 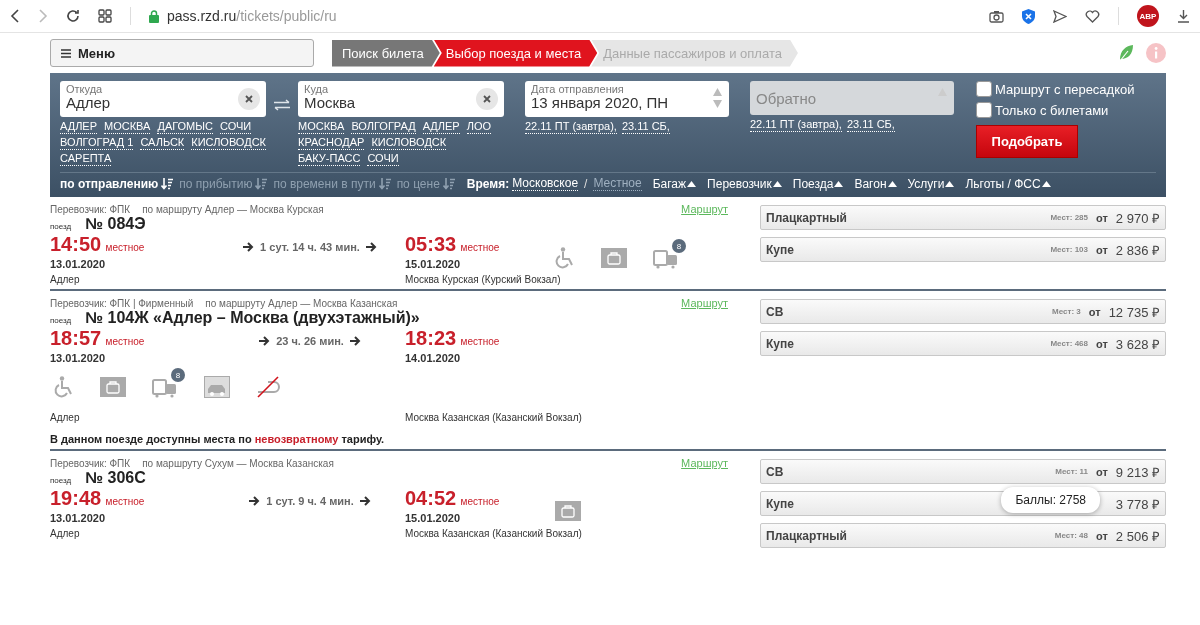 I want to click on lock-icon, so click(x=154, y=16).